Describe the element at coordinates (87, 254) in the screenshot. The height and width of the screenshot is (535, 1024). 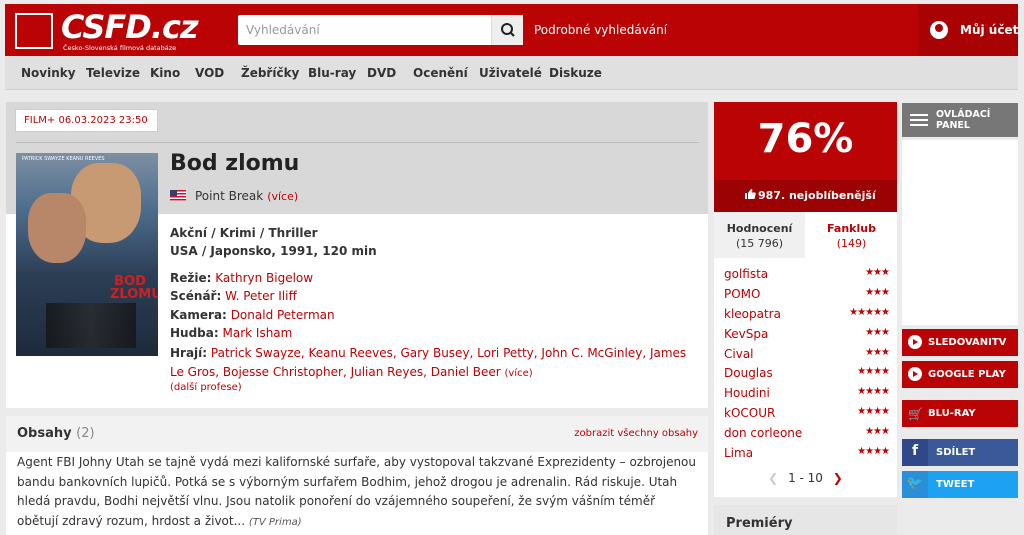
I see `film-poster: PATRICK SWAYZE KEANU REEVES BOD ZLOMU` at that location.